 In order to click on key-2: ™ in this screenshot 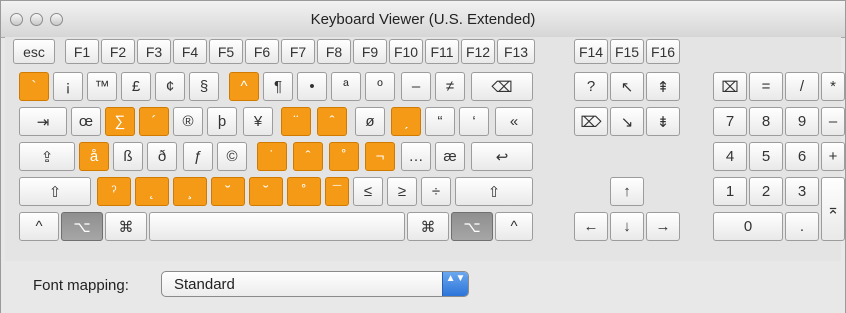, I will do `click(102, 86)`.